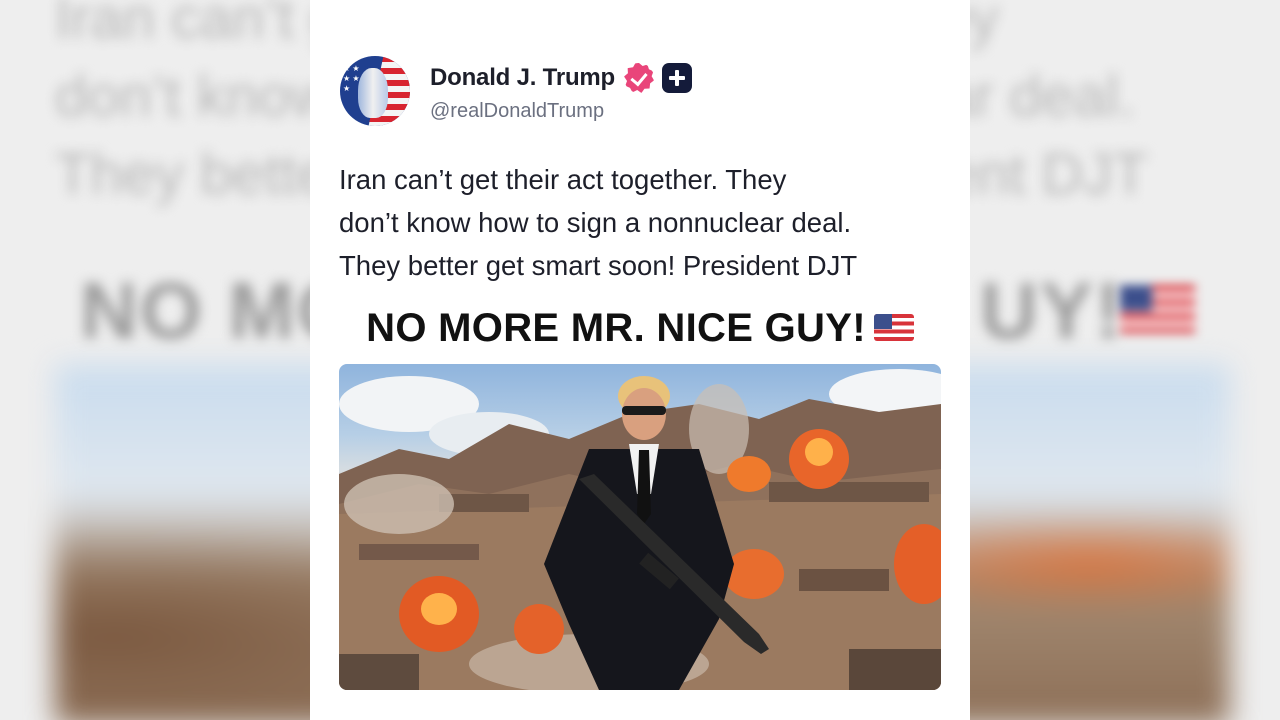 The image size is (1280, 720). I want to click on image-headline: NO MORE MR. NICE GUY!, so click(640, 328).